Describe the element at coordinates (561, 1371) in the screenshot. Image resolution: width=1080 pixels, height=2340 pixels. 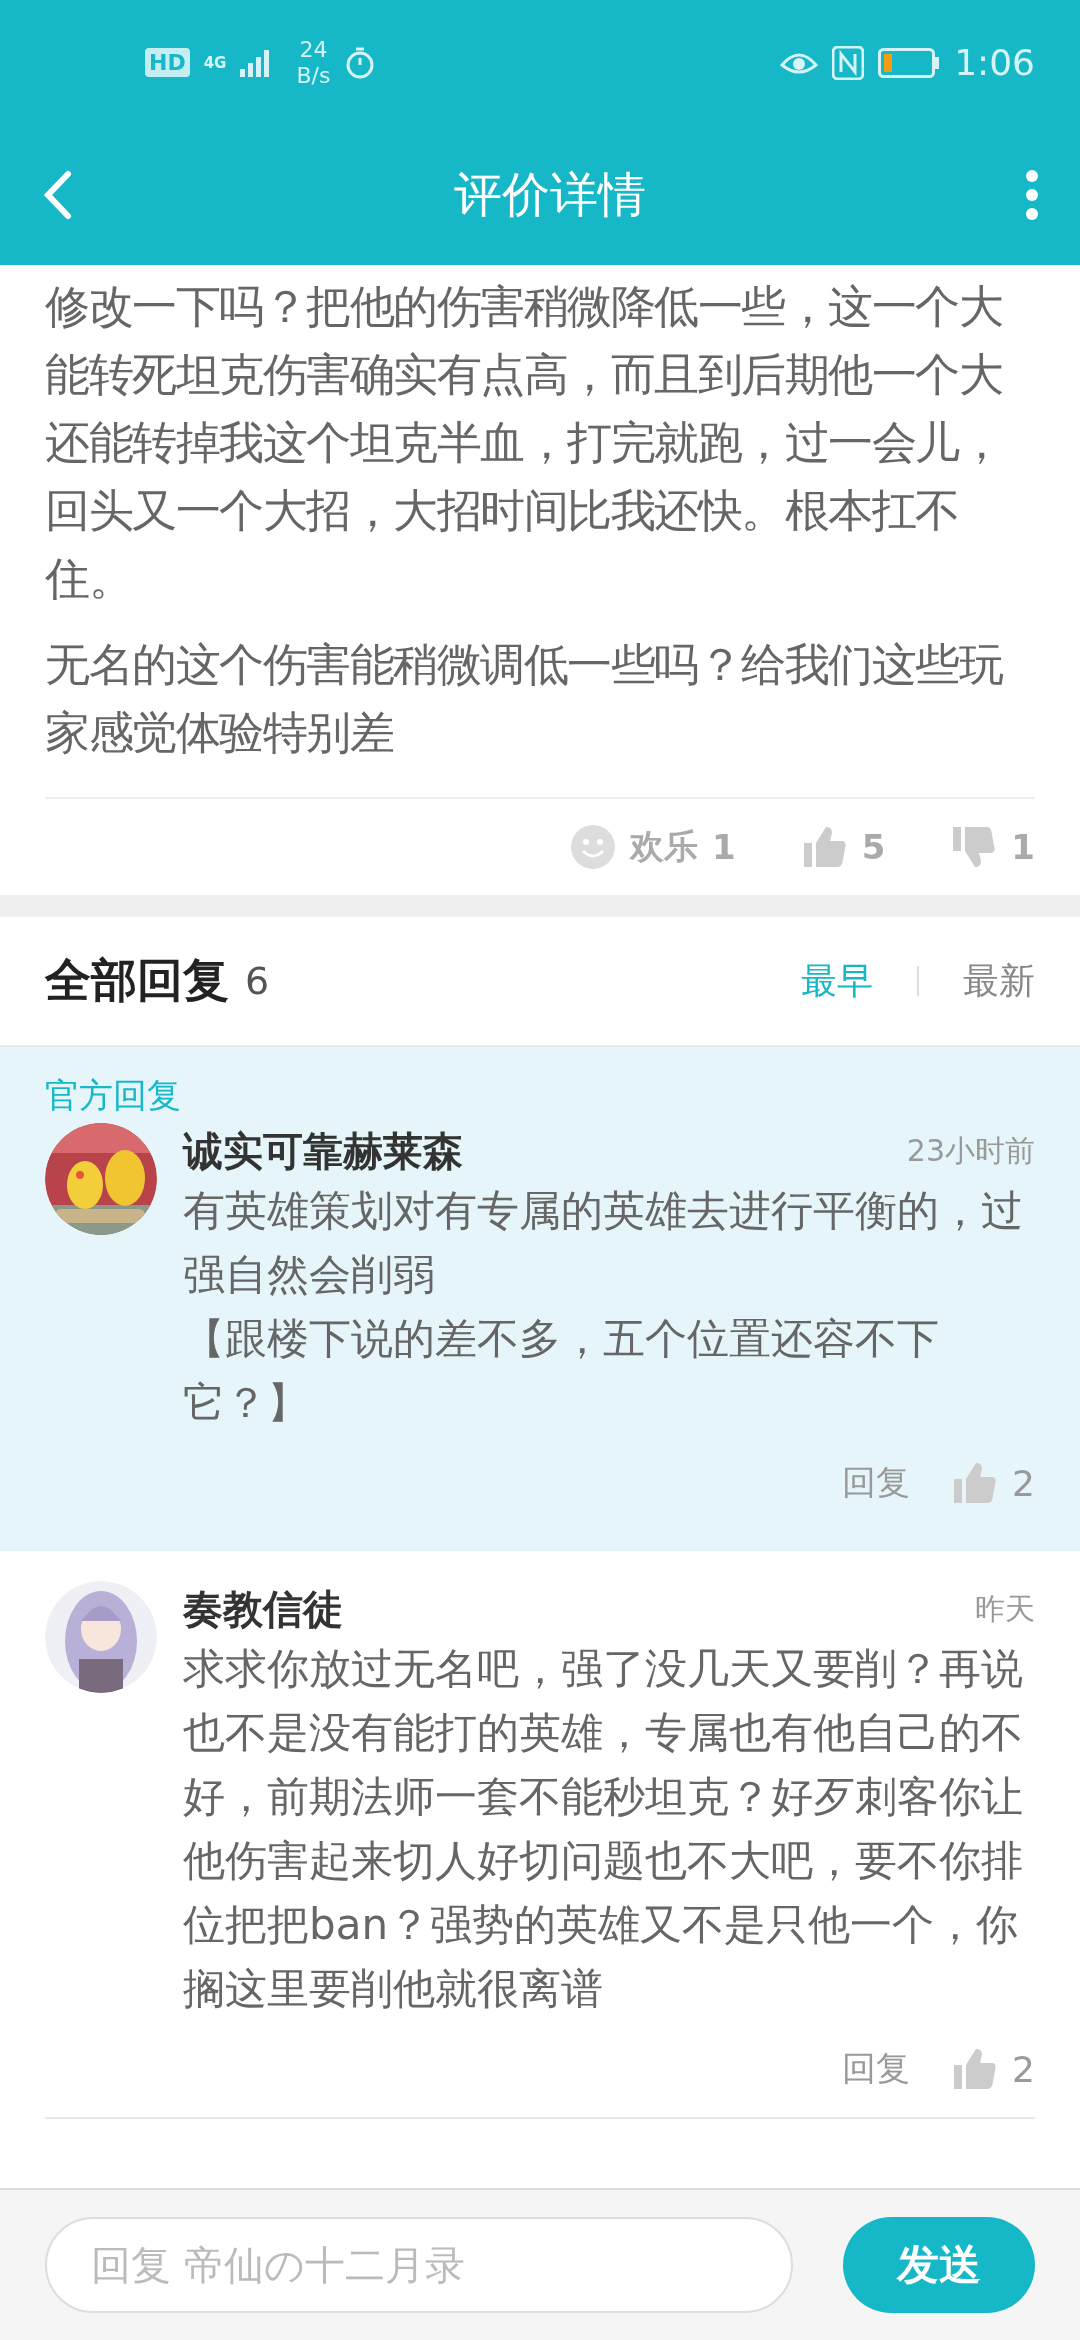
I see `reply-text: 【跟楼下说的差不多，五个位置还容不下它？】` at that location.